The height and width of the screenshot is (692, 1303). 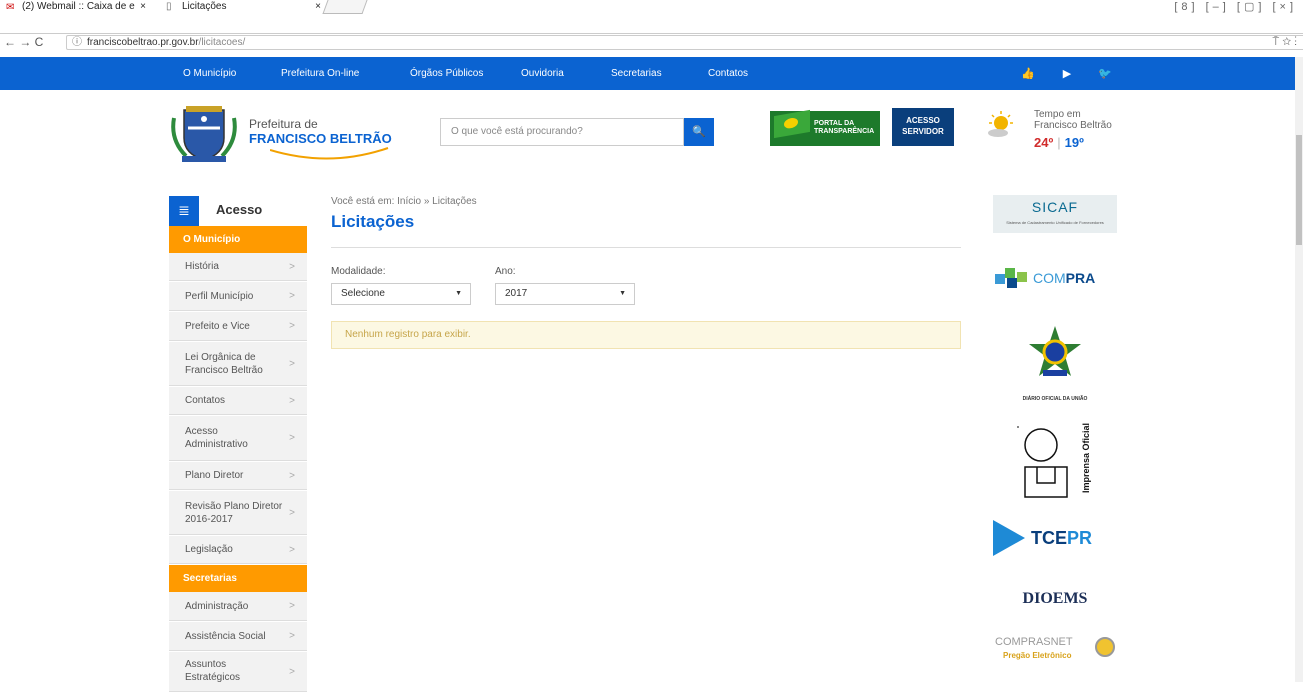 What do you see at coordinates (1049, 538) in the screenshot?
I see `tce-text1: TCE` at bounding box center [1049, 538].